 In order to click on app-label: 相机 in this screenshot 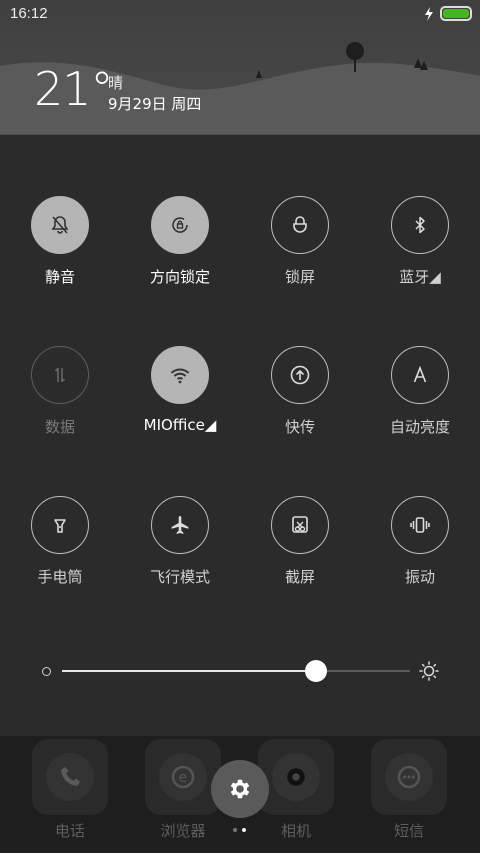, I will do `click(295, 831)`.